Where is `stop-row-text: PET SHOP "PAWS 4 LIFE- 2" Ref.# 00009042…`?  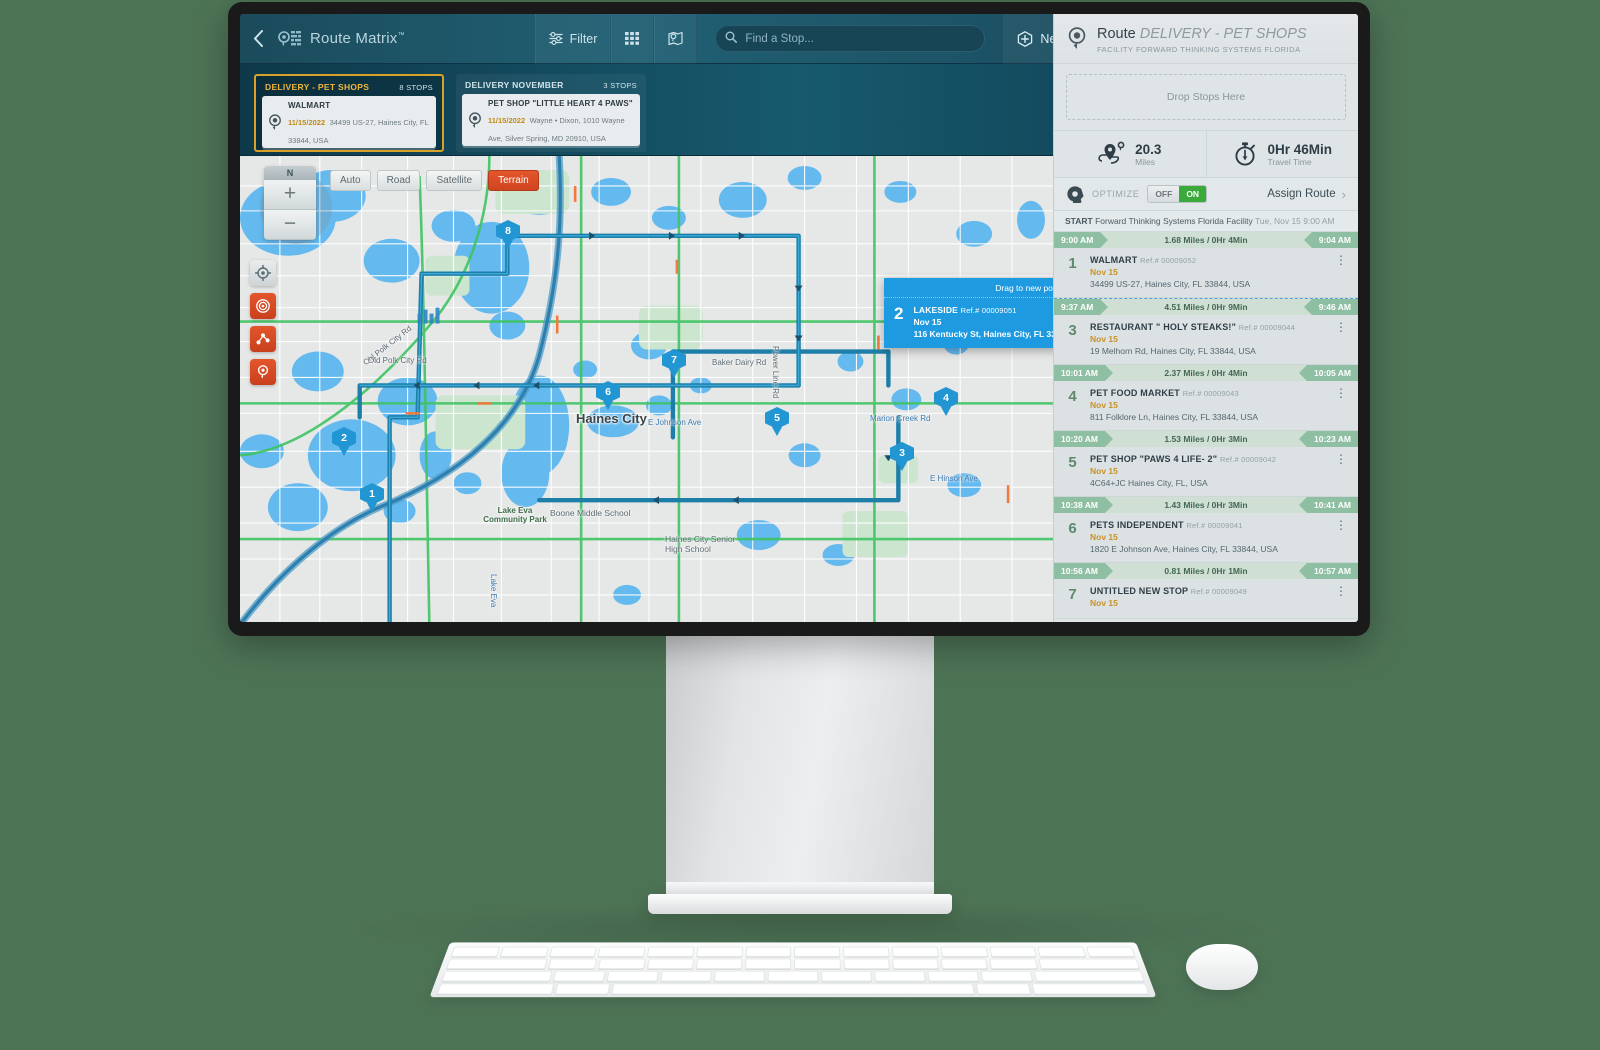
stop-row-text: PET SHOP "PAWS 4 LIFE- 2" Ref.# 00009042… is located at coordinates (1183, 471).